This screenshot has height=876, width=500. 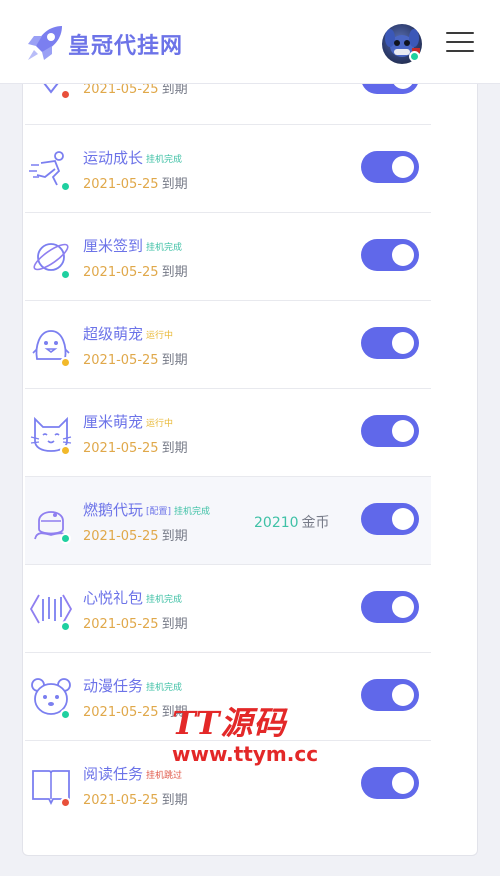 What do you see at coordinates (315, 523) in the screenshot?
I see `coin-unit: 金币` at bounding box center [315, 523].